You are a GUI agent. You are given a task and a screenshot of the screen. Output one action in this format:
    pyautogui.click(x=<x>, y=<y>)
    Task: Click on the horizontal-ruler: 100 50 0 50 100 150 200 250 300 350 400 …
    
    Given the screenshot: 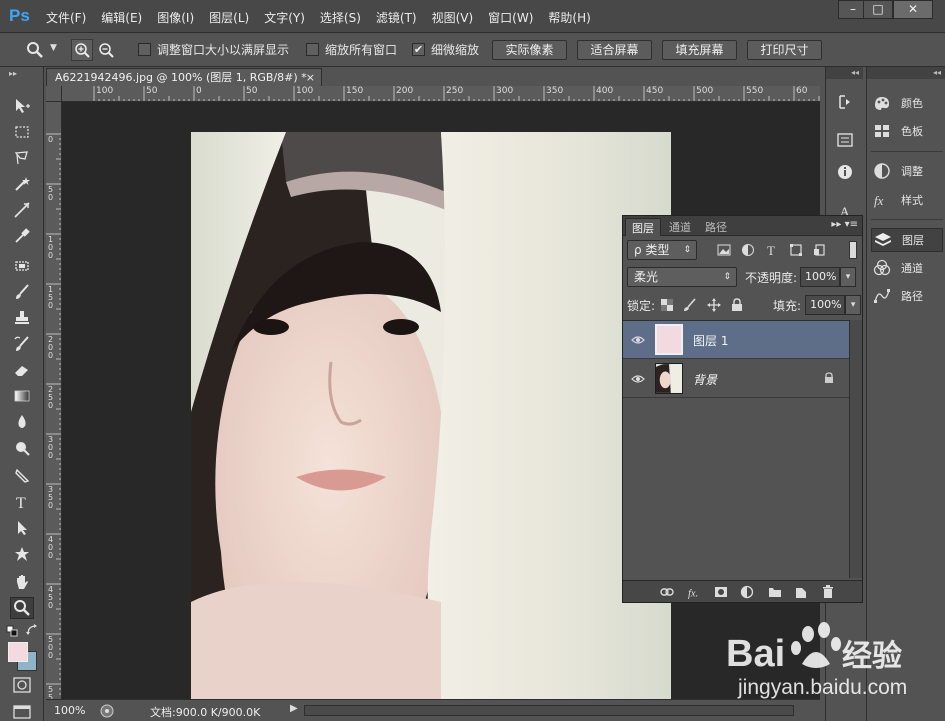 What is the action you would take?
    pyautogui.click(x=441, y=94)
    